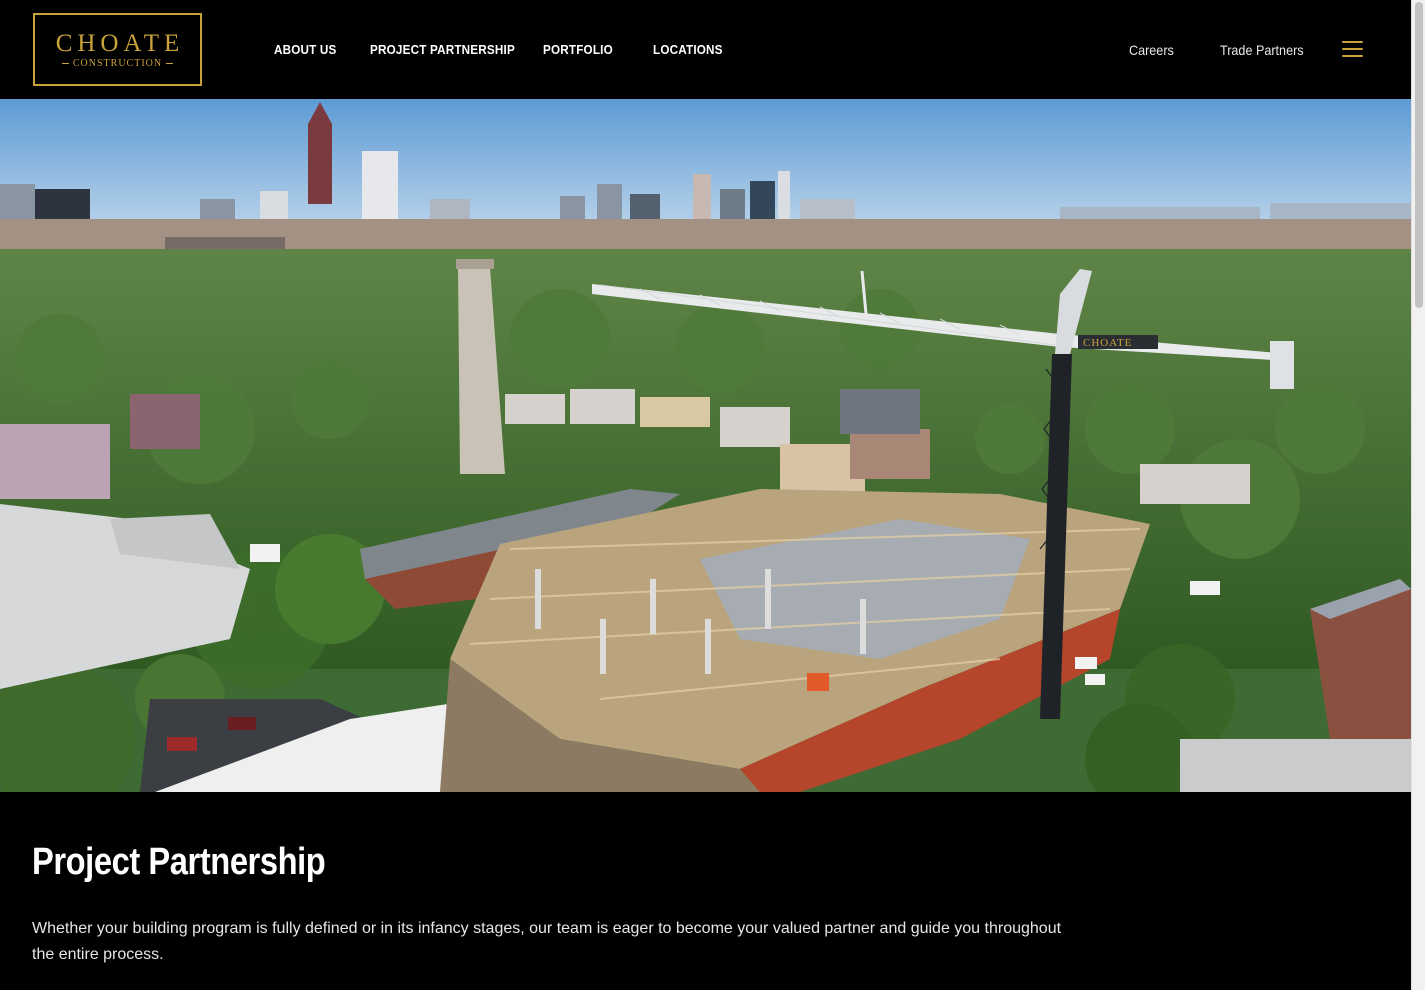 This screenshot has width=1425, height=990. I want to click on nav-about-us: ABOUT US, so click(305, 50).